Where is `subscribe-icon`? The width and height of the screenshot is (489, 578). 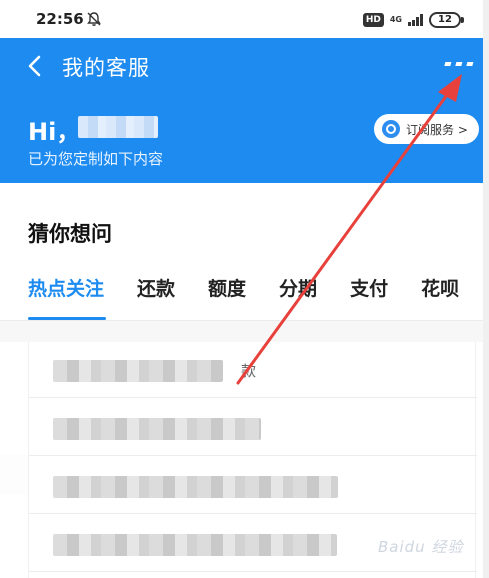 subscribe-icon is located at coordinates (391, 129).